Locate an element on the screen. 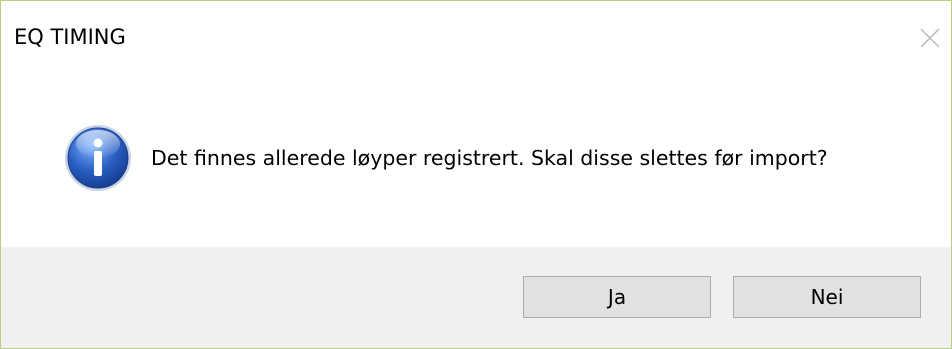 The image size is (952, 349). yes-button: Ja is located at coordinates (617, 297).